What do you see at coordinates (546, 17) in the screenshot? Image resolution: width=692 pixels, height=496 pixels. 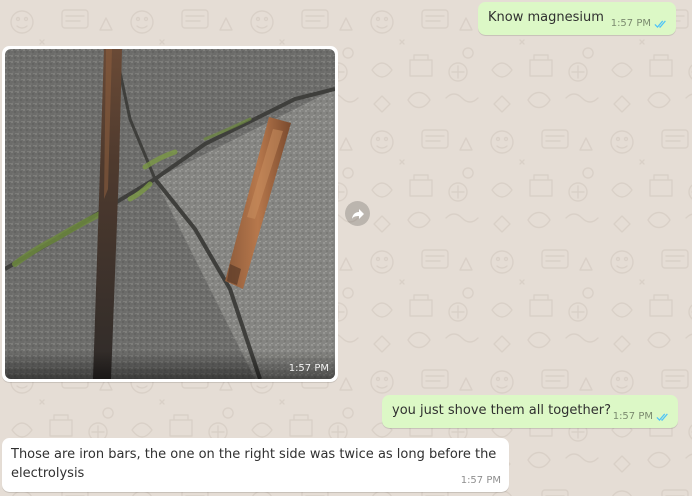 I see `message-text: Know magnesium` at bounding box center [546, 17].